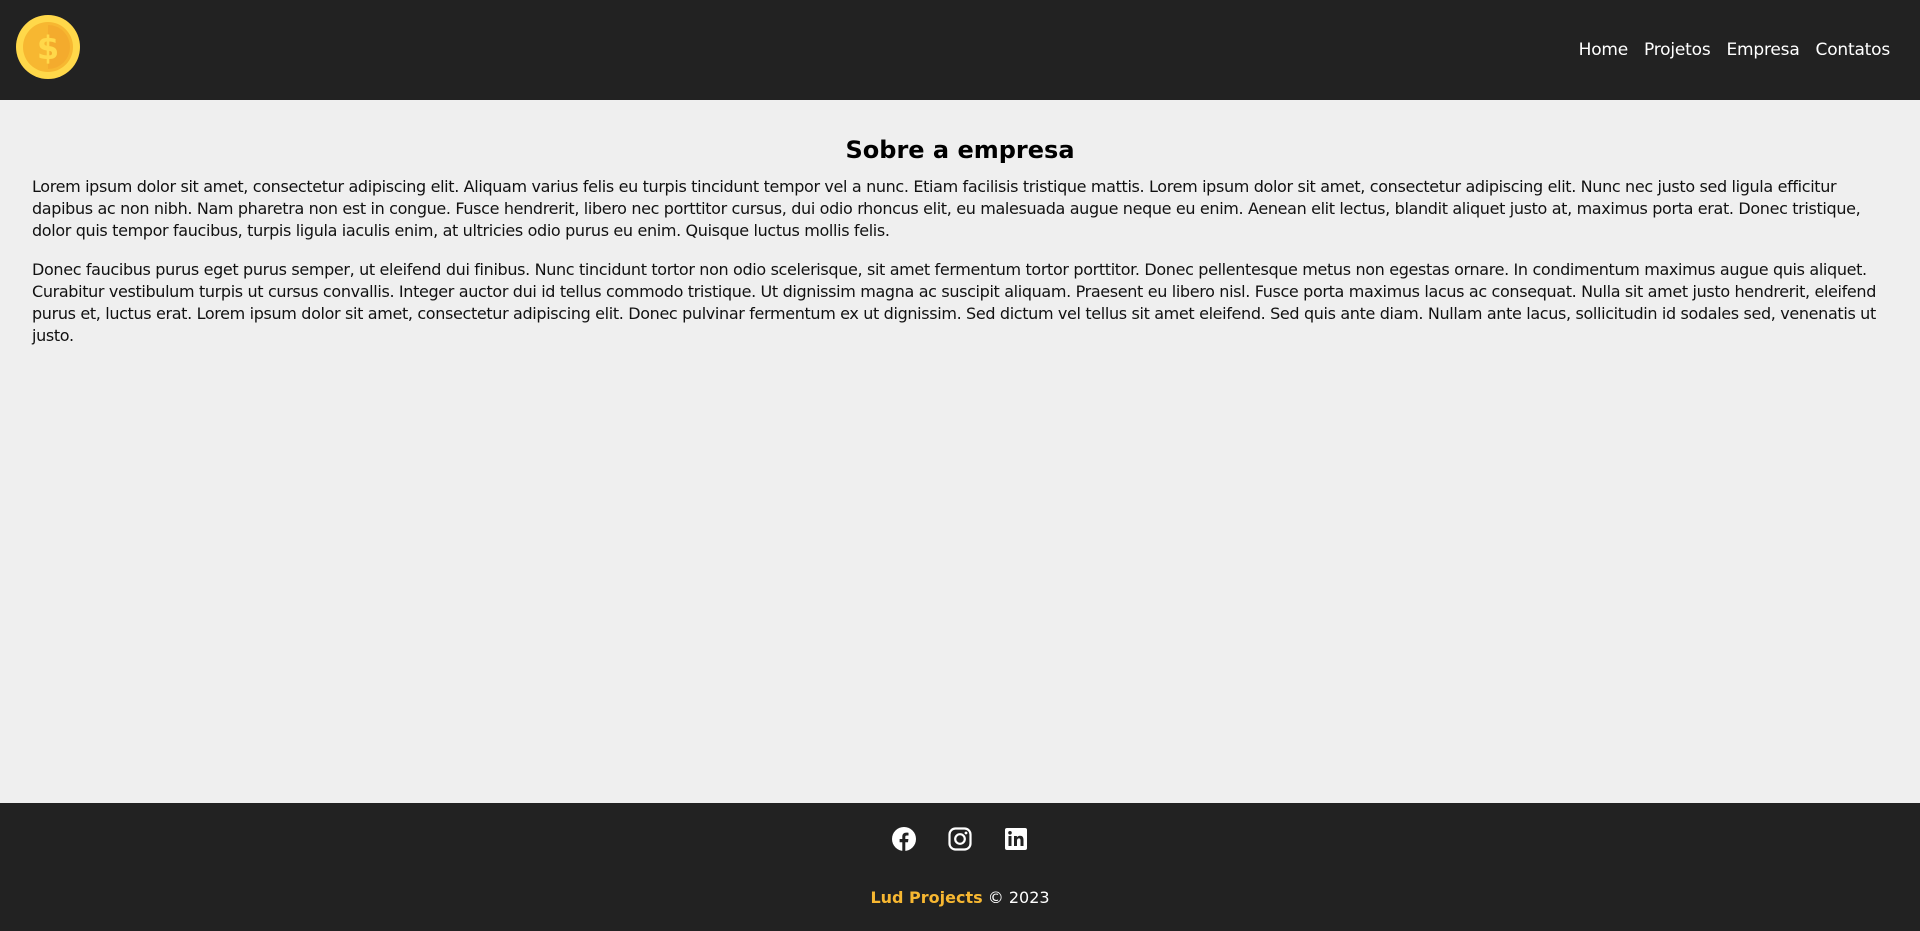 The image size is (1920, 931). Describe the element at coordinates (960, 150) in the screenshot. I see `page-title: Sobre a empresa` at that location.